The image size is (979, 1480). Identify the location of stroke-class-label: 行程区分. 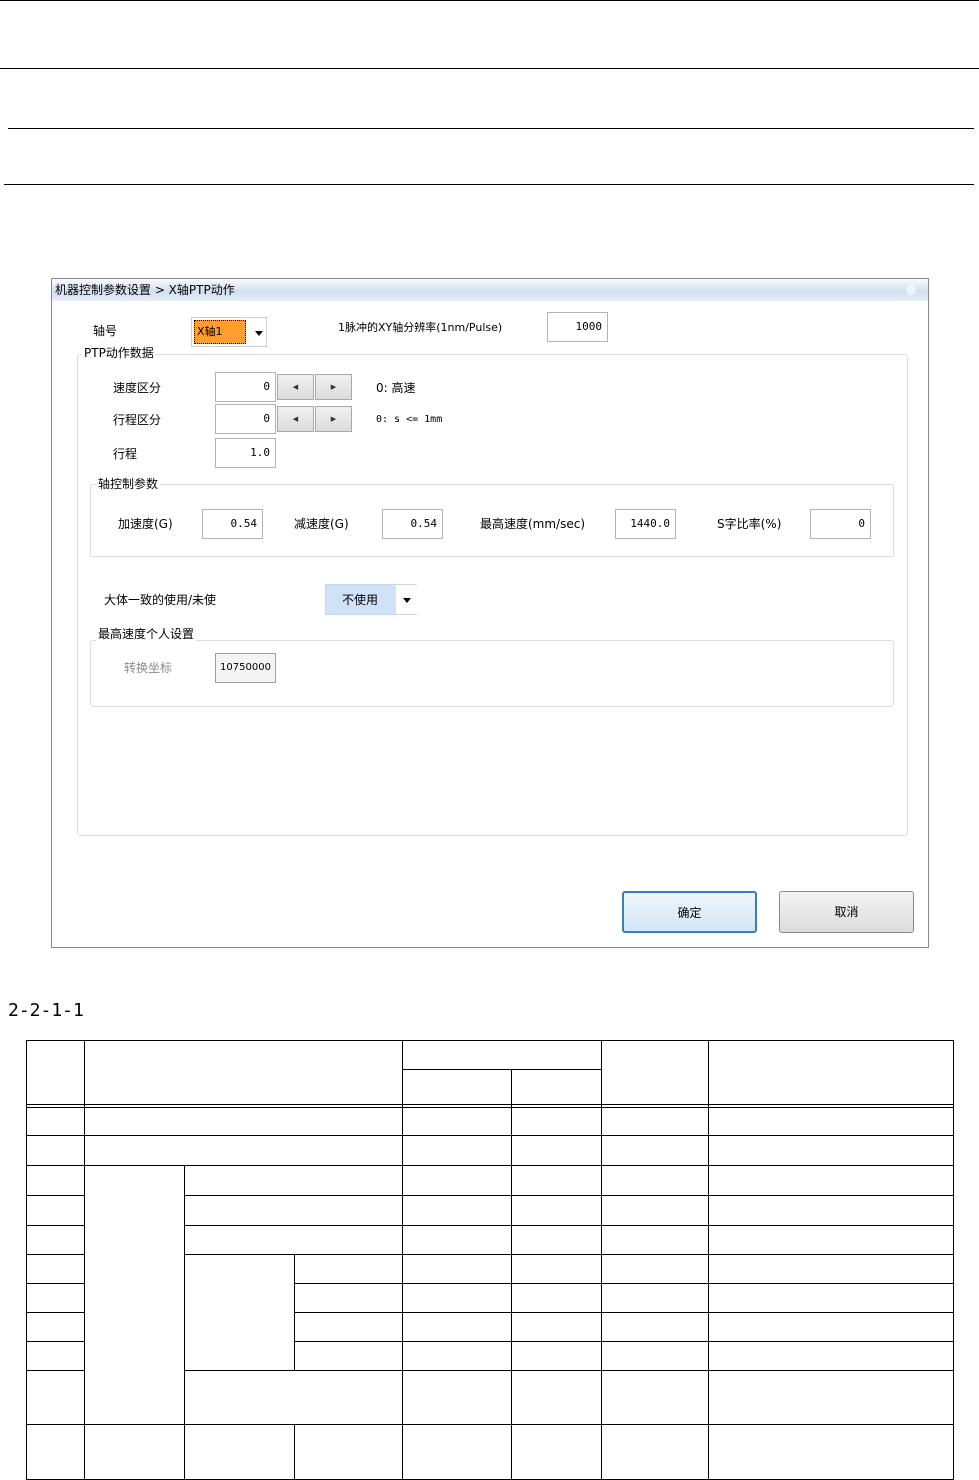
(137, 420).